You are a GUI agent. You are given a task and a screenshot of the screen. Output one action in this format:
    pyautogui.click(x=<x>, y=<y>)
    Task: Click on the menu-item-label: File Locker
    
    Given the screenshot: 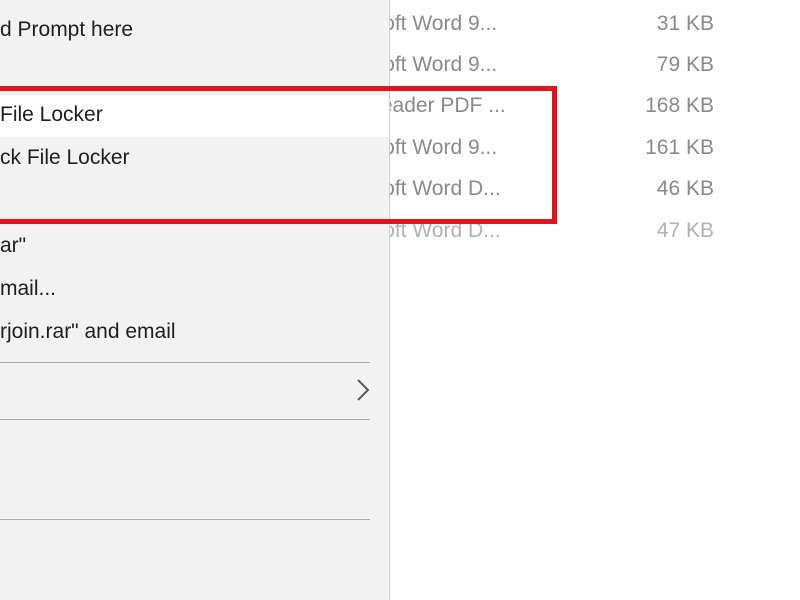 What is the action you would take?
    pyautogui.click(x=51, y=114)
    